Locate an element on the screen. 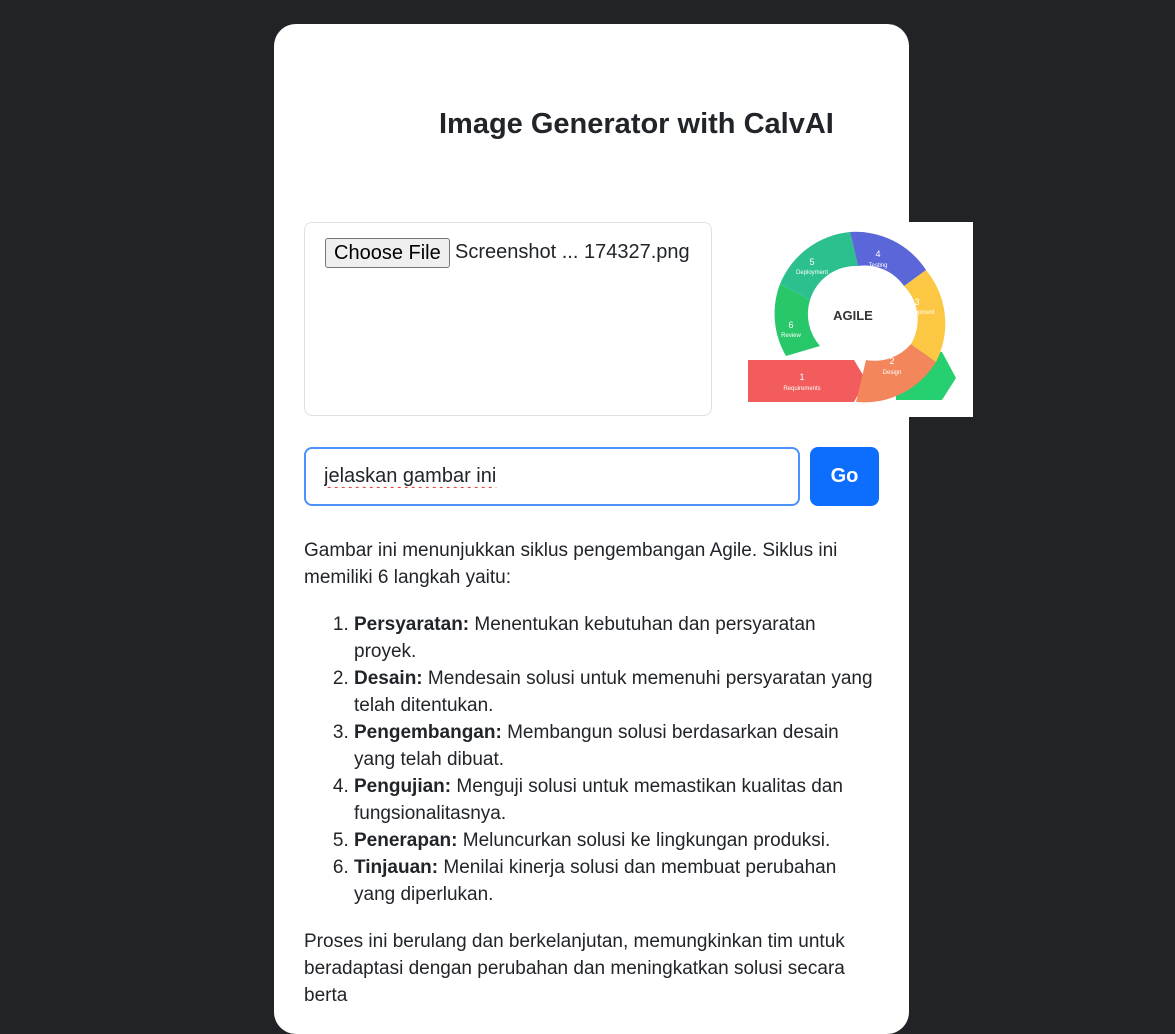 Image resolution: width=1175 pixels, height=1034 pixels. agile-center-label: AGILE is located at coordinates (853, 315).